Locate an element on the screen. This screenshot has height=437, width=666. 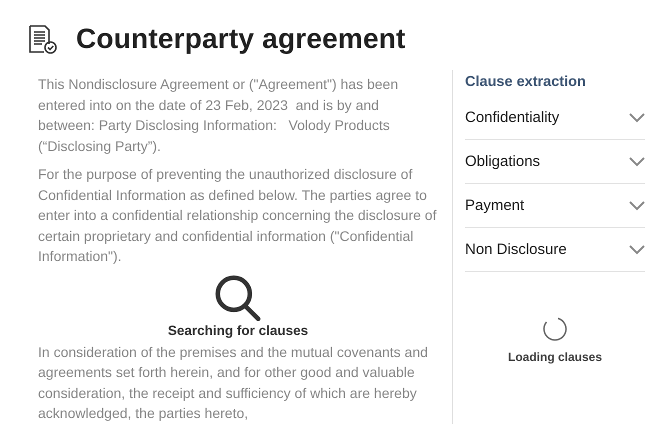
paragraph: In consideration of the premises and the mutual covenants and agreements set forth herein, and for other good and valuable consideration, the receipt and sufficiency of which are hereby acknowledged, the parties hereto, is located at coordinates (233, 382).